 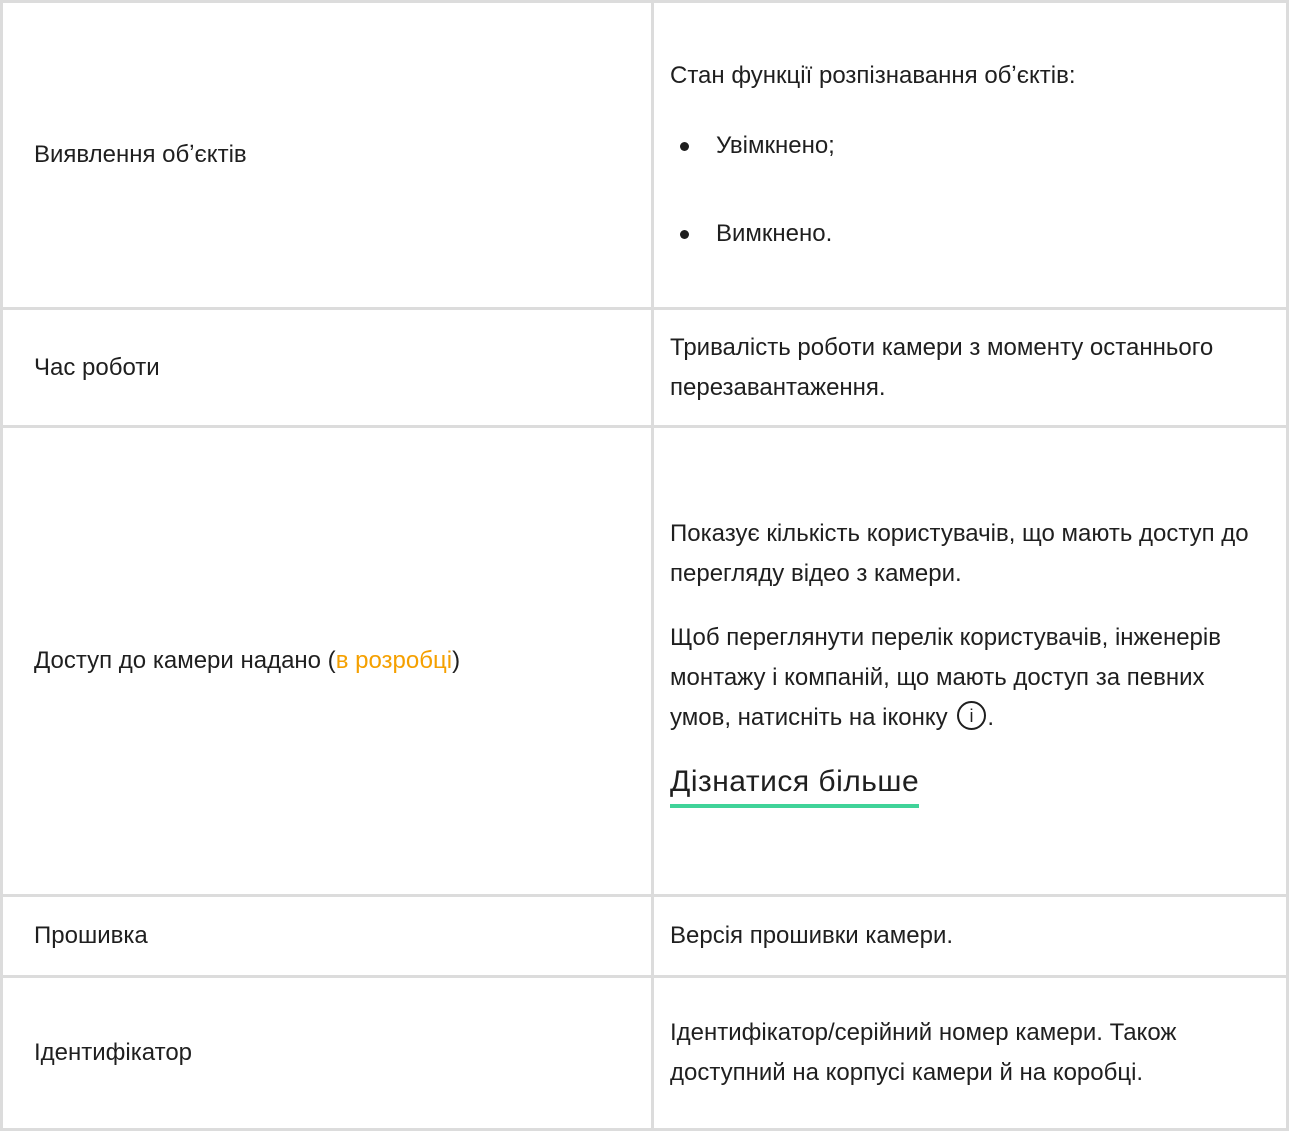 I want to click on access-name-suffix: ), so click(x=456, y=660).